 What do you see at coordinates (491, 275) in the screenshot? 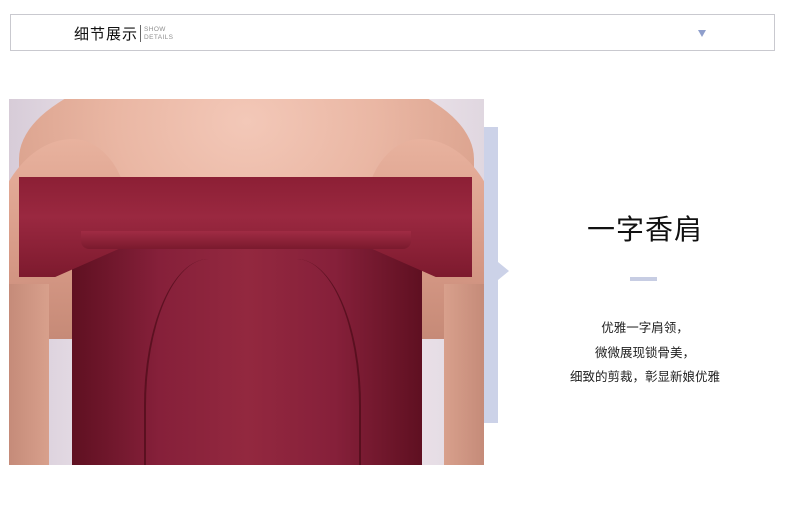
I see `accent-bar` at bounding box center [491, 275].